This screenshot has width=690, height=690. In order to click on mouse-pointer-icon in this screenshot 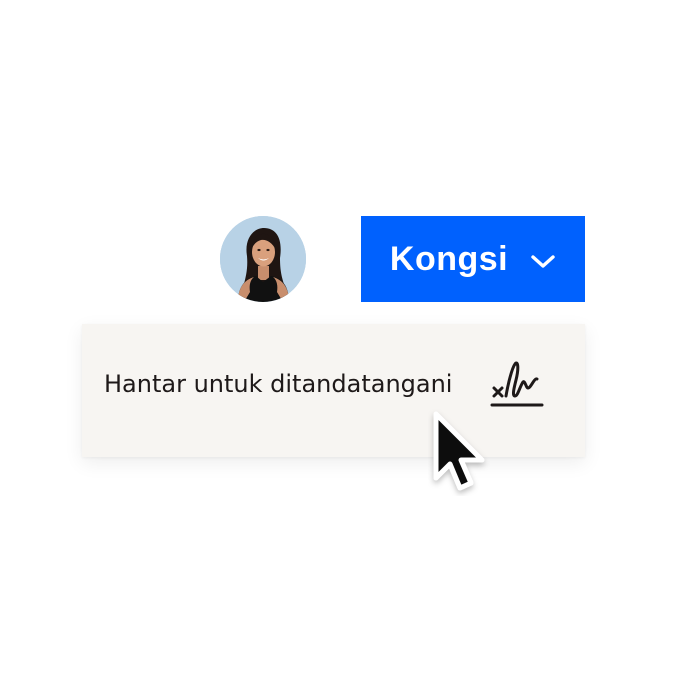, I will do `click(459, 451)`.